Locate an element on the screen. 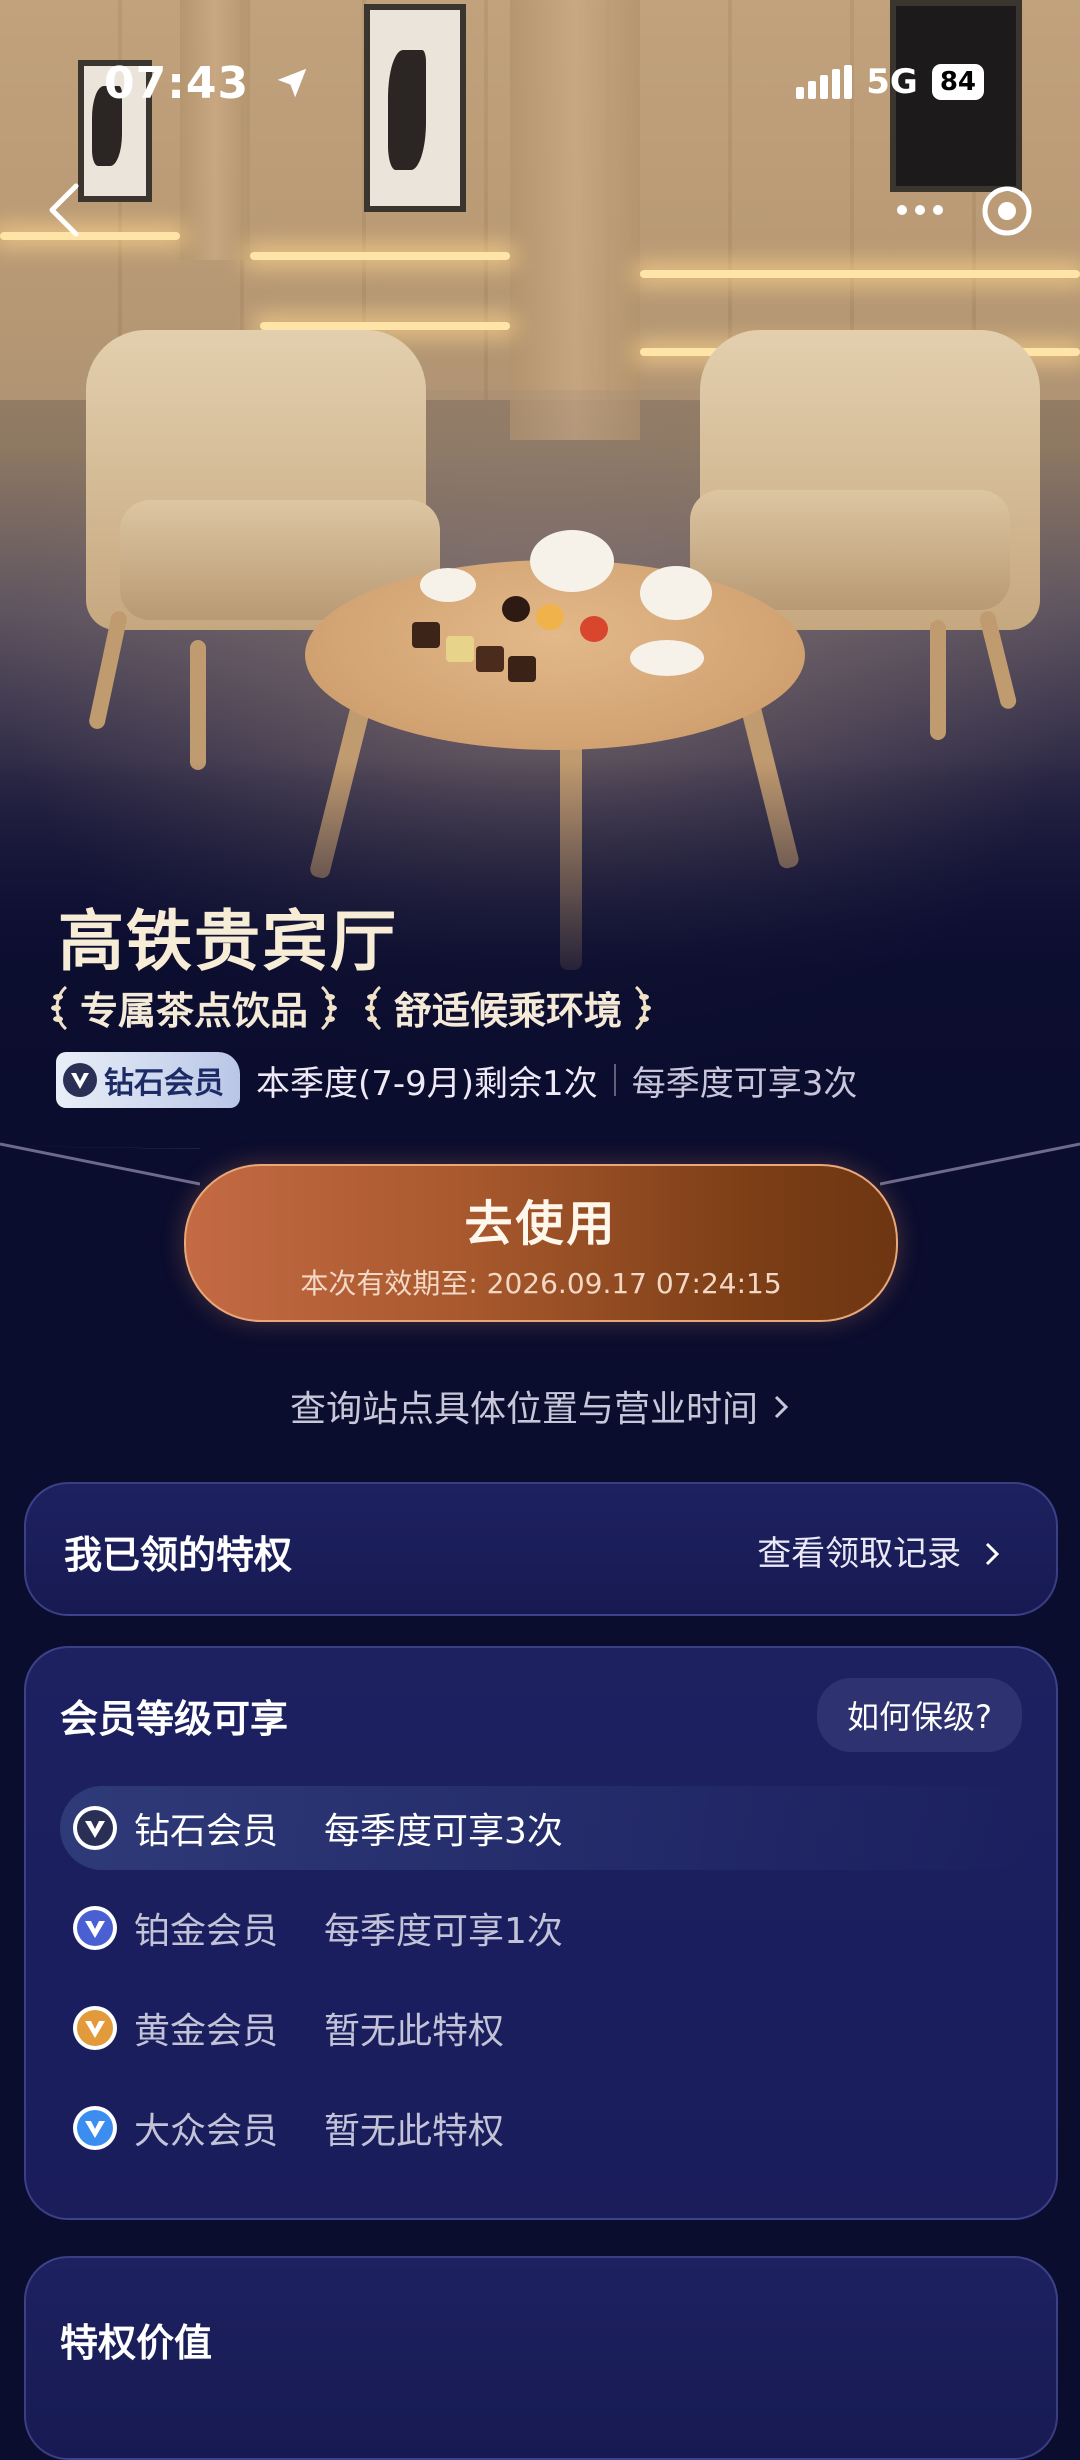  member-badge-label: 钻石会员 is located at coordinates (164, 1083).